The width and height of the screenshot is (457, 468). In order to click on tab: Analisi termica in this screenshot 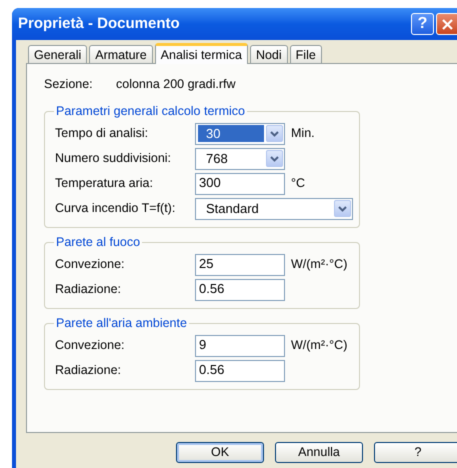, I will do `click(201, 53)`.